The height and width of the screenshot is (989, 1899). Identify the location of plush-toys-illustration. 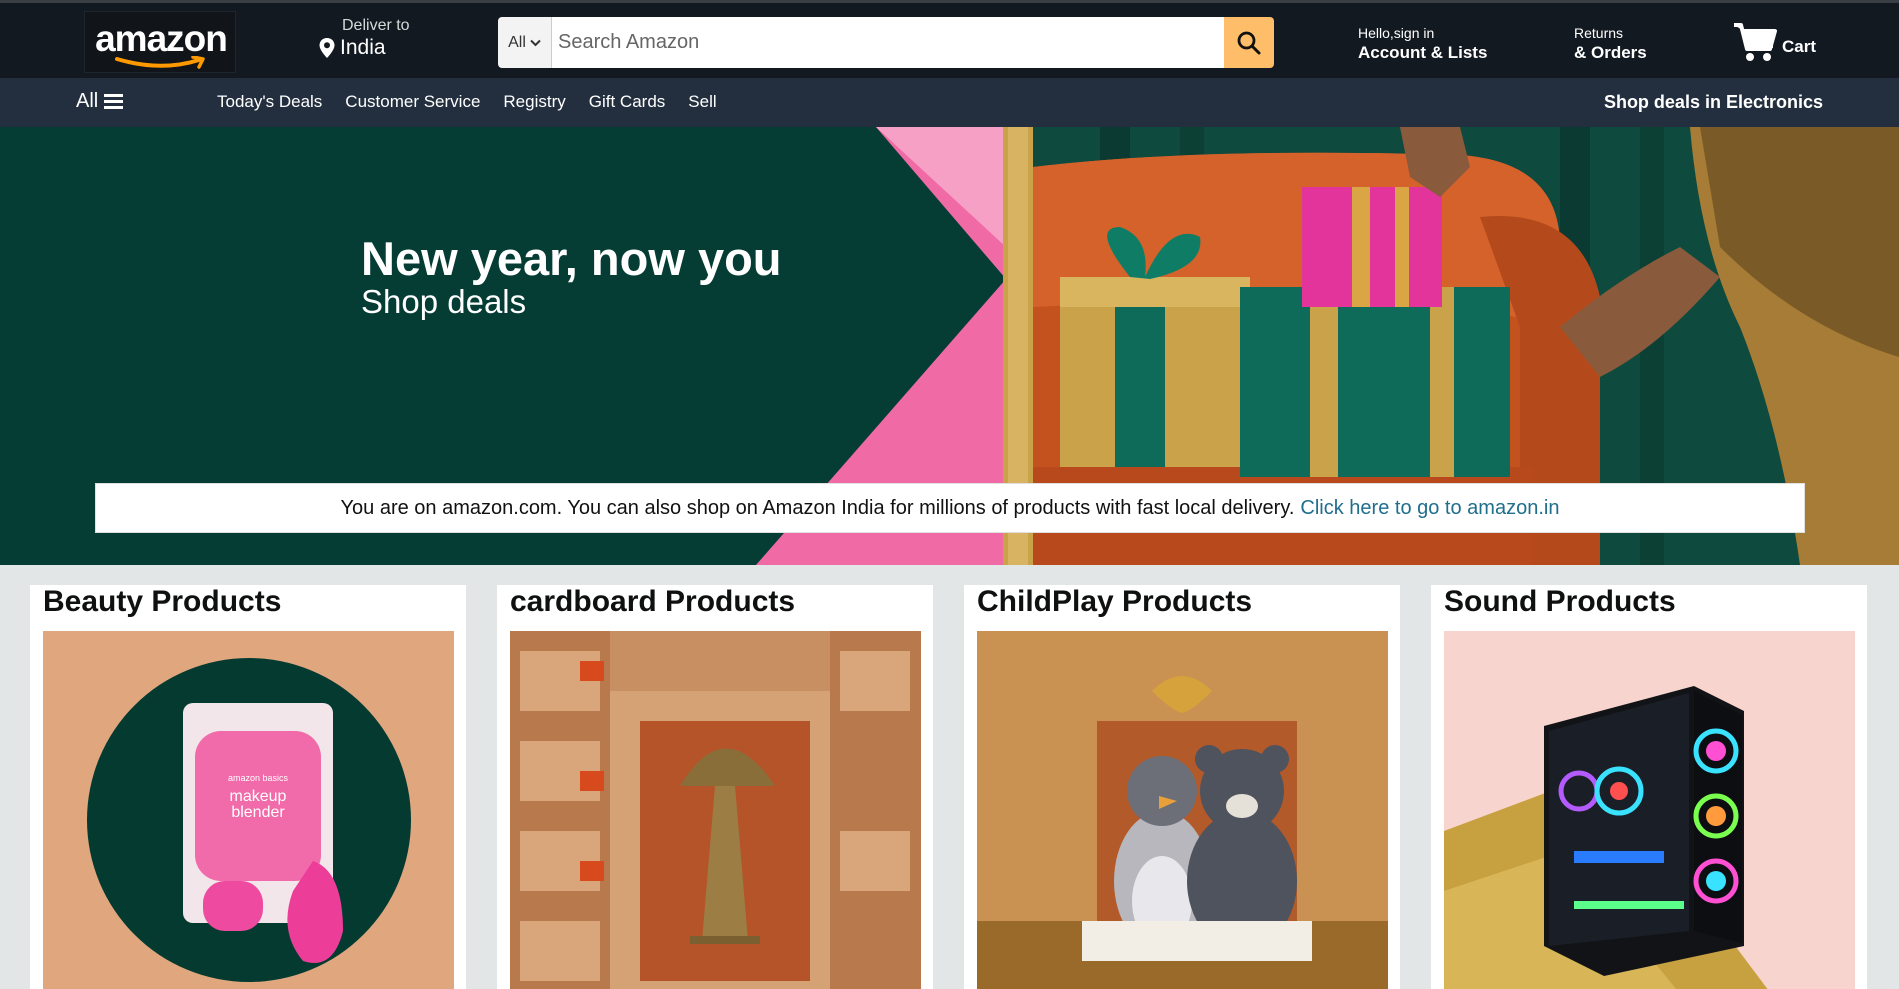
(1182, 810).